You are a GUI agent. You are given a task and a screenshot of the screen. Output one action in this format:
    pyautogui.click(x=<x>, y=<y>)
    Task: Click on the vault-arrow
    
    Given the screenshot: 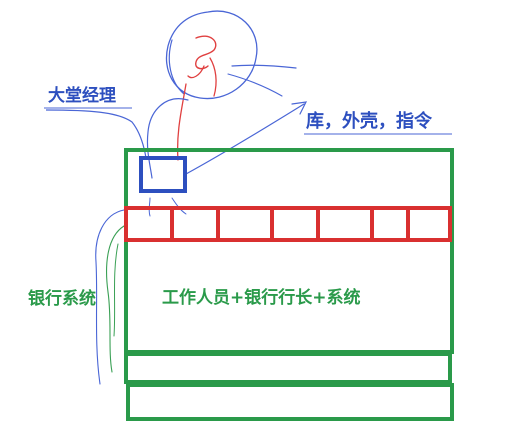 What is the action you would take?
    pyautogui.click(x=246, y=138)
    